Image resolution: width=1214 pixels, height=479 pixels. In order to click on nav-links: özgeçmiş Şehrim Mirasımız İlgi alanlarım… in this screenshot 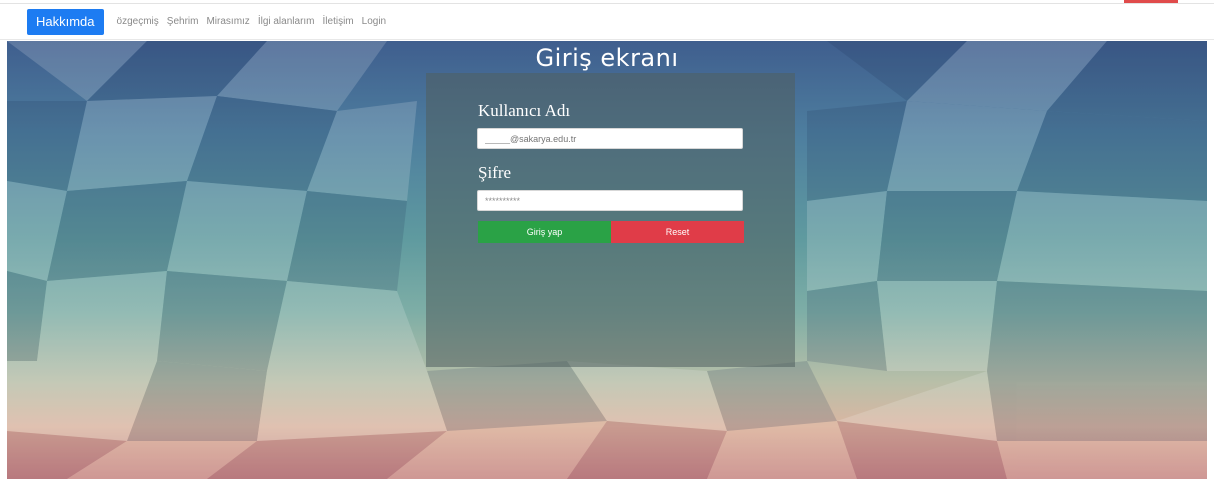, I will do `click(256, 21)`.